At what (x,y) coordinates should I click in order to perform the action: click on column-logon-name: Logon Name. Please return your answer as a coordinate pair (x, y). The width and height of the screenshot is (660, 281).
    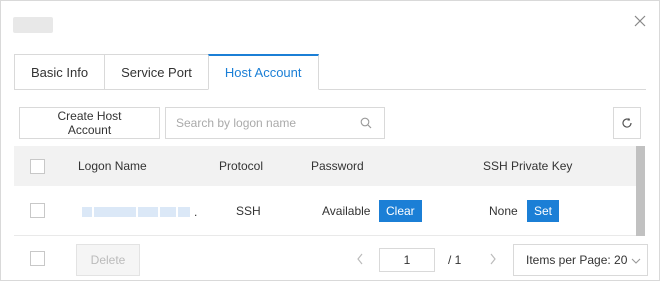
    Looking at the image, I should click on (112, 166).